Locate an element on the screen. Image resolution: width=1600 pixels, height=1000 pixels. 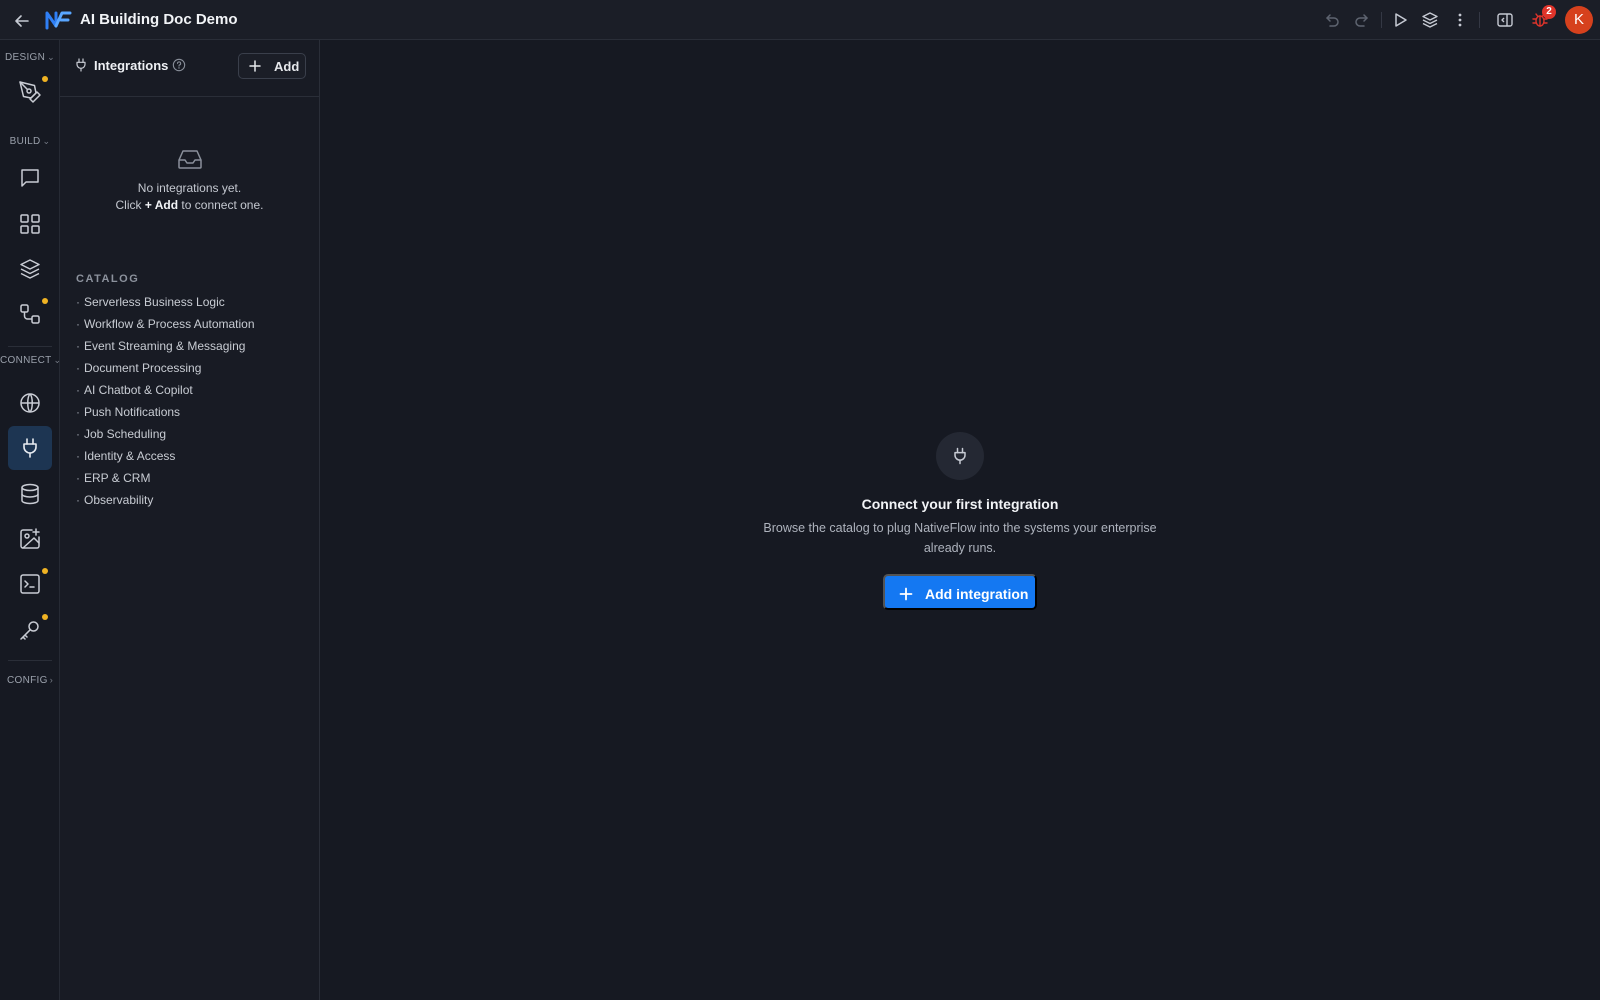
rail-item-components is located at coordinates (30, 224).